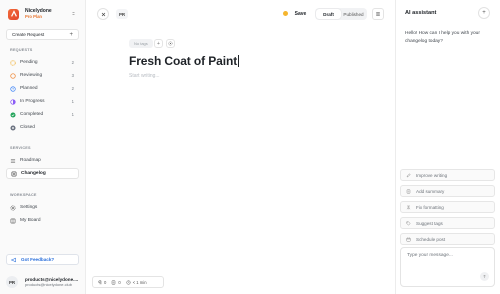 The height and width of the screenshot is (294, 500). What do you see at coordinates (42, 88) in the screenshot?
I see `sidebar-item-planned: Planned 2` at bounding box center [42, 88].